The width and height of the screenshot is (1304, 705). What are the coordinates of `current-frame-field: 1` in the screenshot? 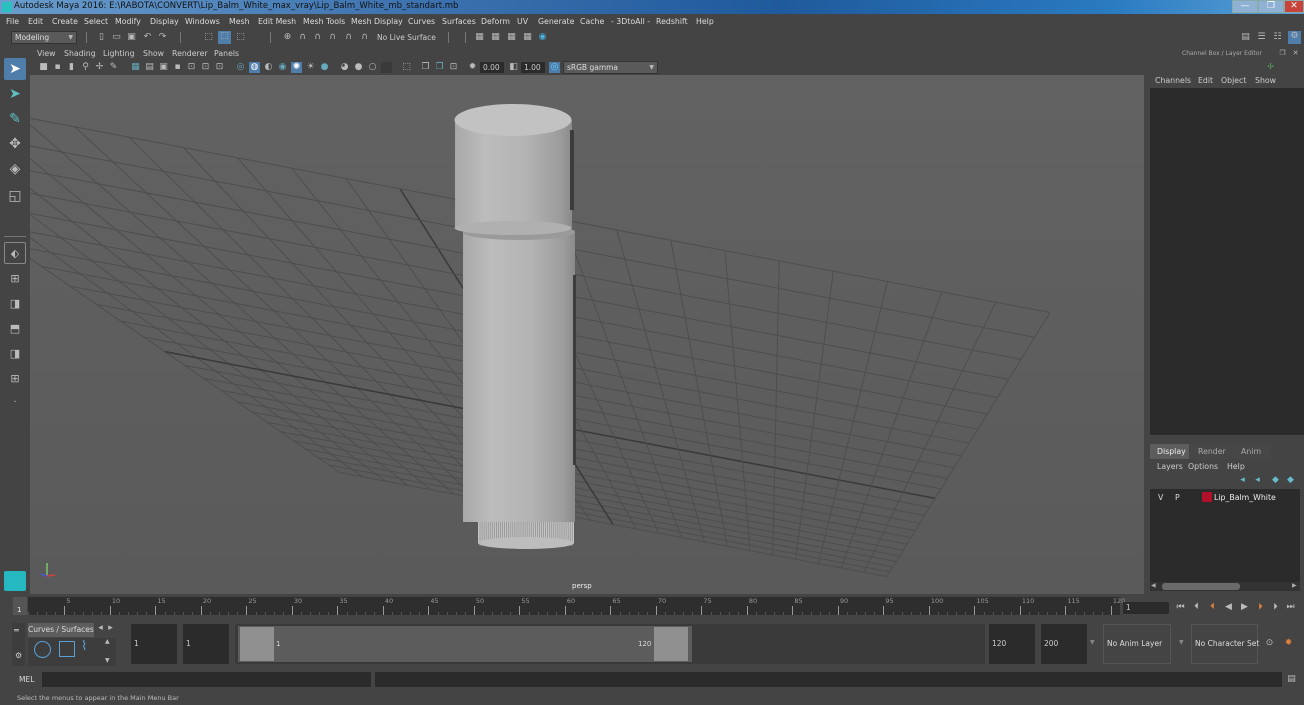 It's located at (1146, 608).